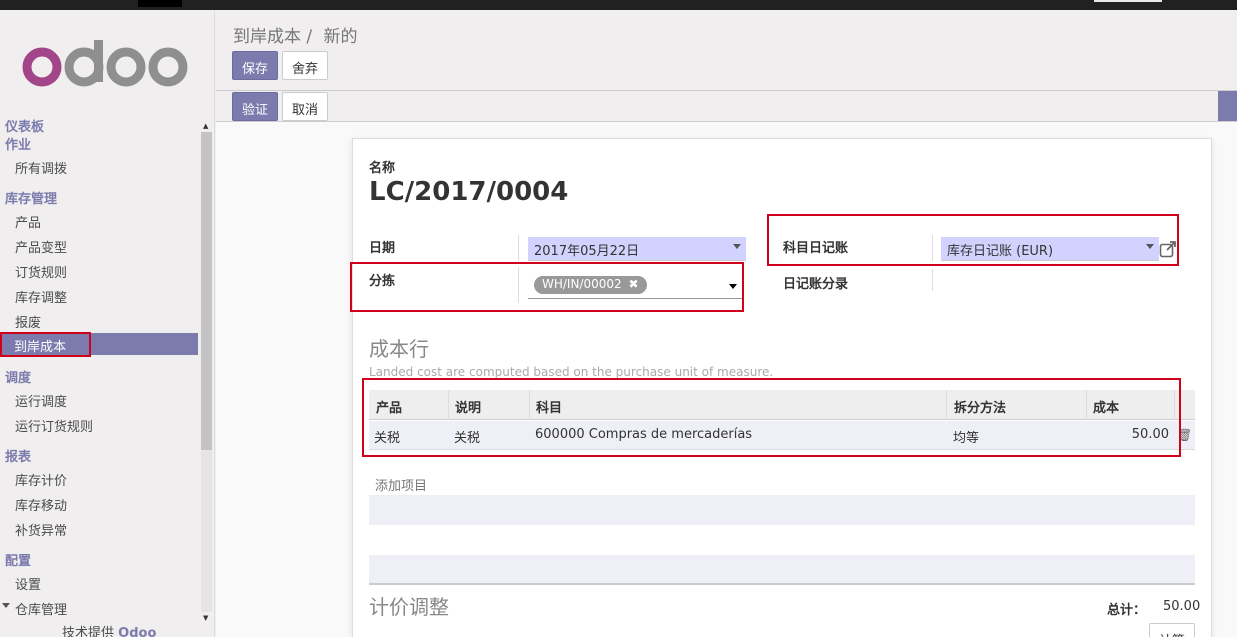 The height and width of the screenshot is (637, 1237). Describe the element at coordinates (54, 425) in the screenshot. I see `menu-item-run-reordering: 运行订货规则` at that location.